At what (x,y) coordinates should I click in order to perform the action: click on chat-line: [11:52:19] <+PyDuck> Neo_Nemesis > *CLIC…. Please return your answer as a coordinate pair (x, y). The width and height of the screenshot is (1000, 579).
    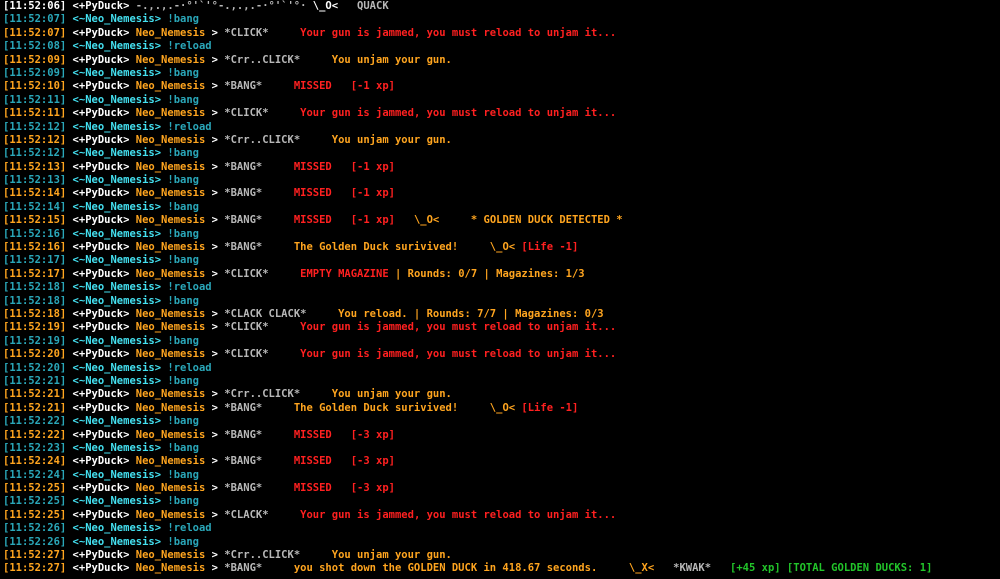
    Looking at the image, I should click on (501, 327).